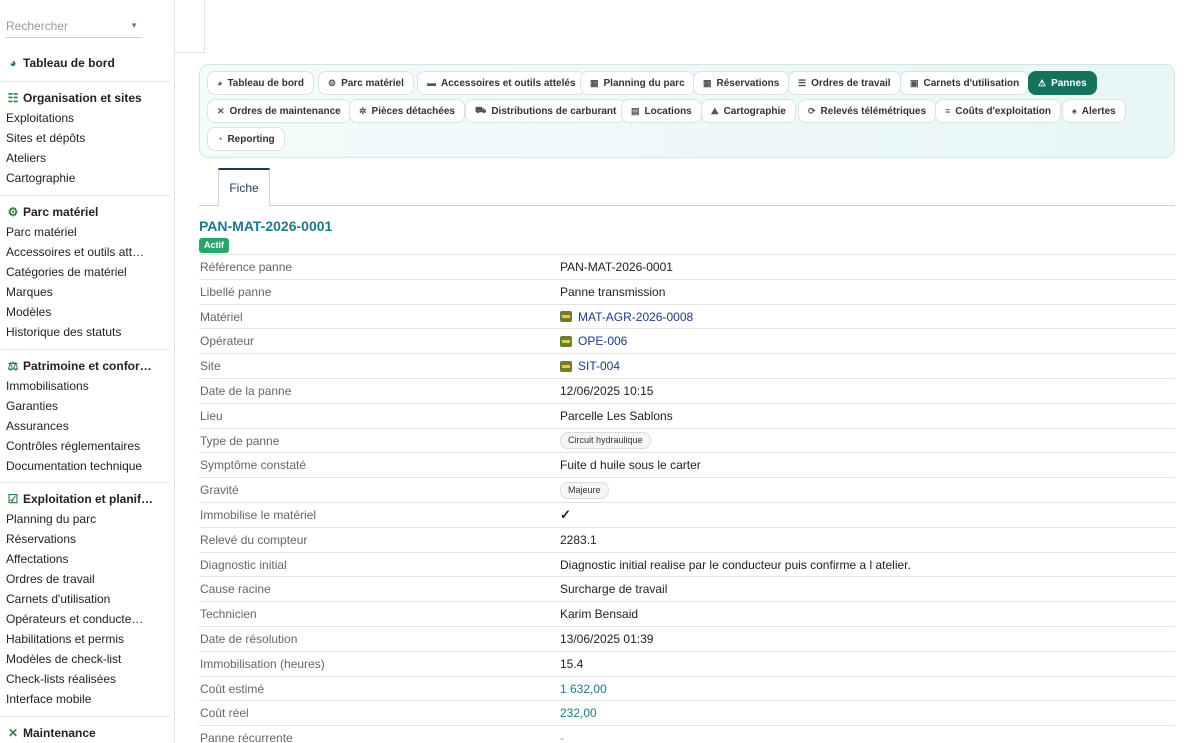 This screenshot has height=743, width=1200. What do you see at coordinates (546, 111) in the screenshot?
I see `nav-pill-carburant: ⛟ Distributions de carburant` at bounding box center [546, 111].